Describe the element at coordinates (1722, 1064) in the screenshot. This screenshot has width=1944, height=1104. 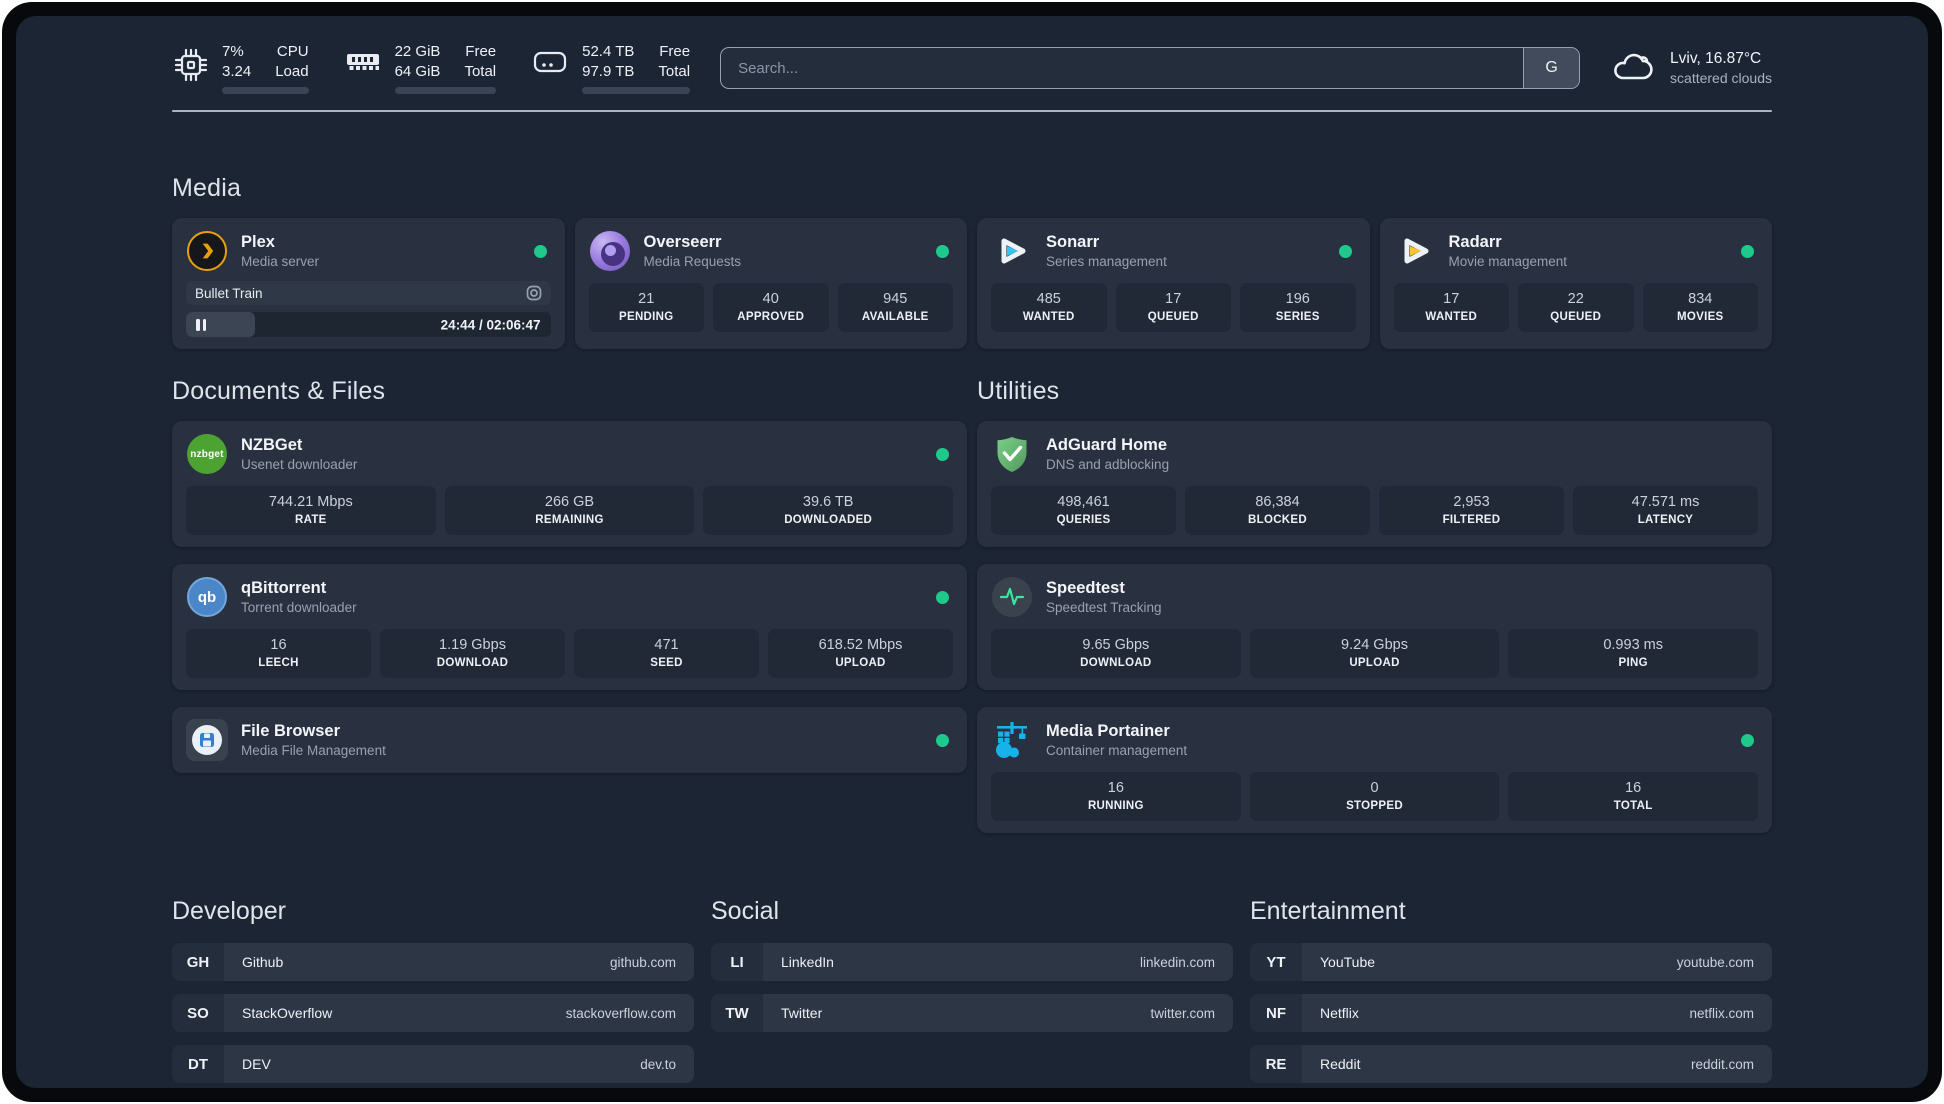
I see `bookmark-url: reddit.com` at that location.